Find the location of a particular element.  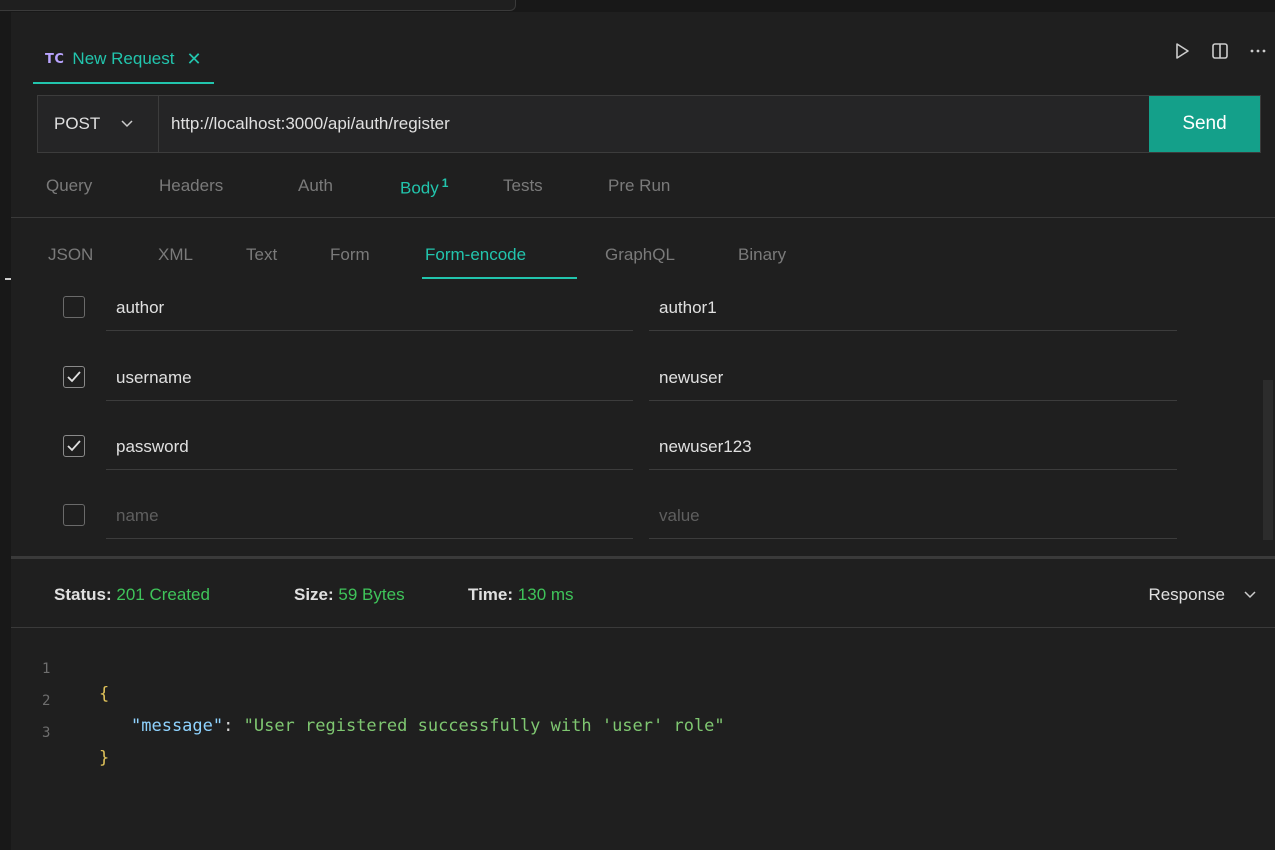

method-label: POST is located at coordinates (77, 123).